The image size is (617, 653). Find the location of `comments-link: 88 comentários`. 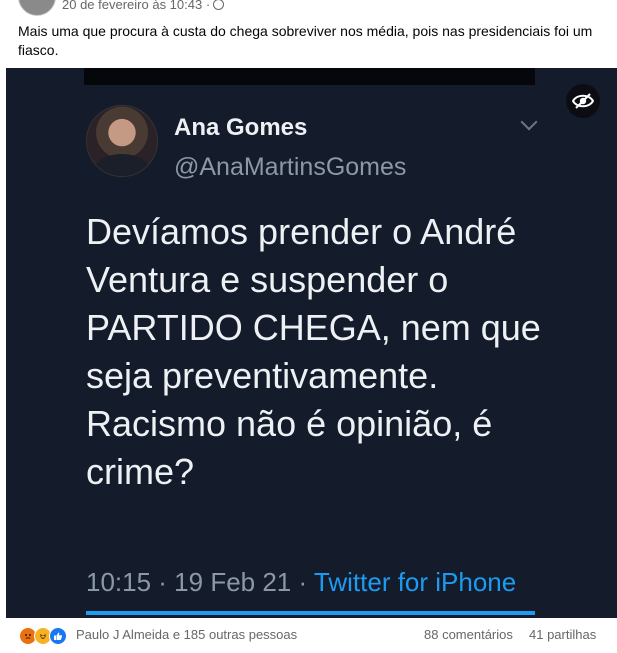

comments-link: 88 comentários is located at coordinates (468, 634).